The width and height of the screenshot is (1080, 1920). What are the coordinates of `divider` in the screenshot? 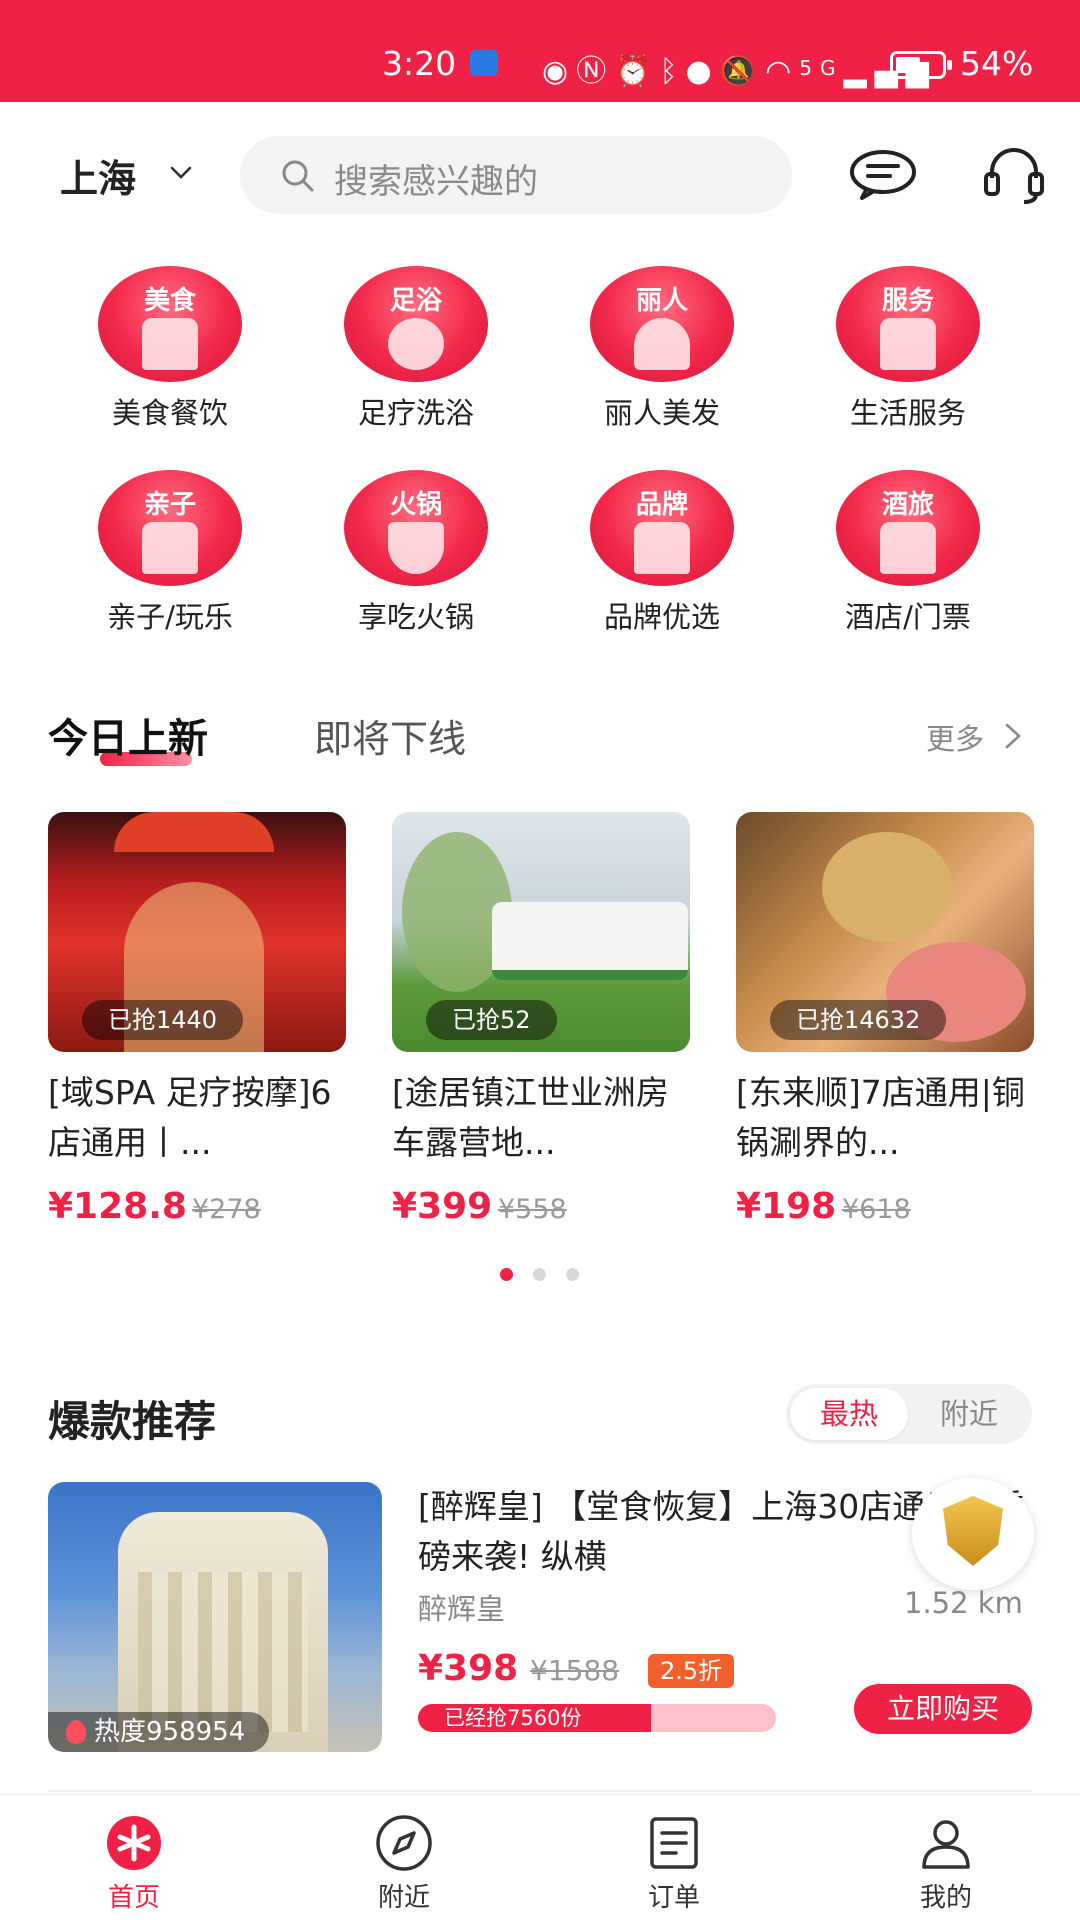 It's located at (540, 1791).